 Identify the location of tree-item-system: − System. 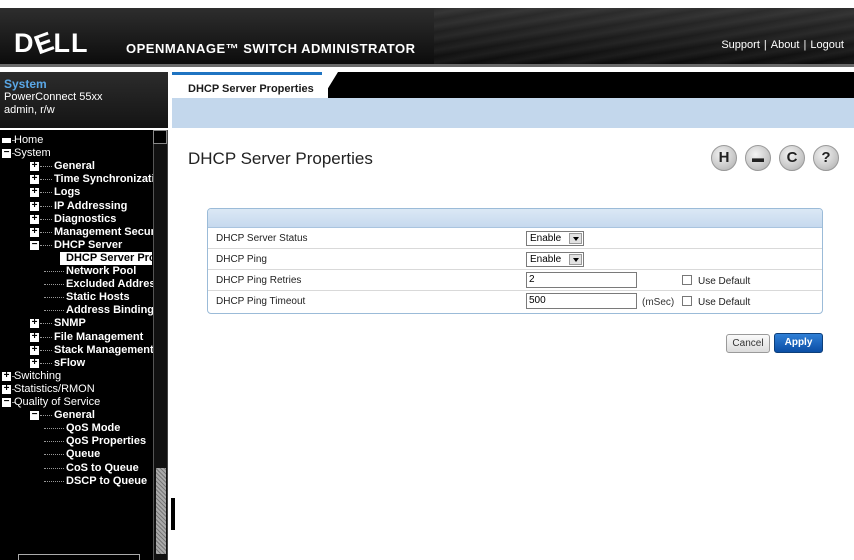
(77, 153).